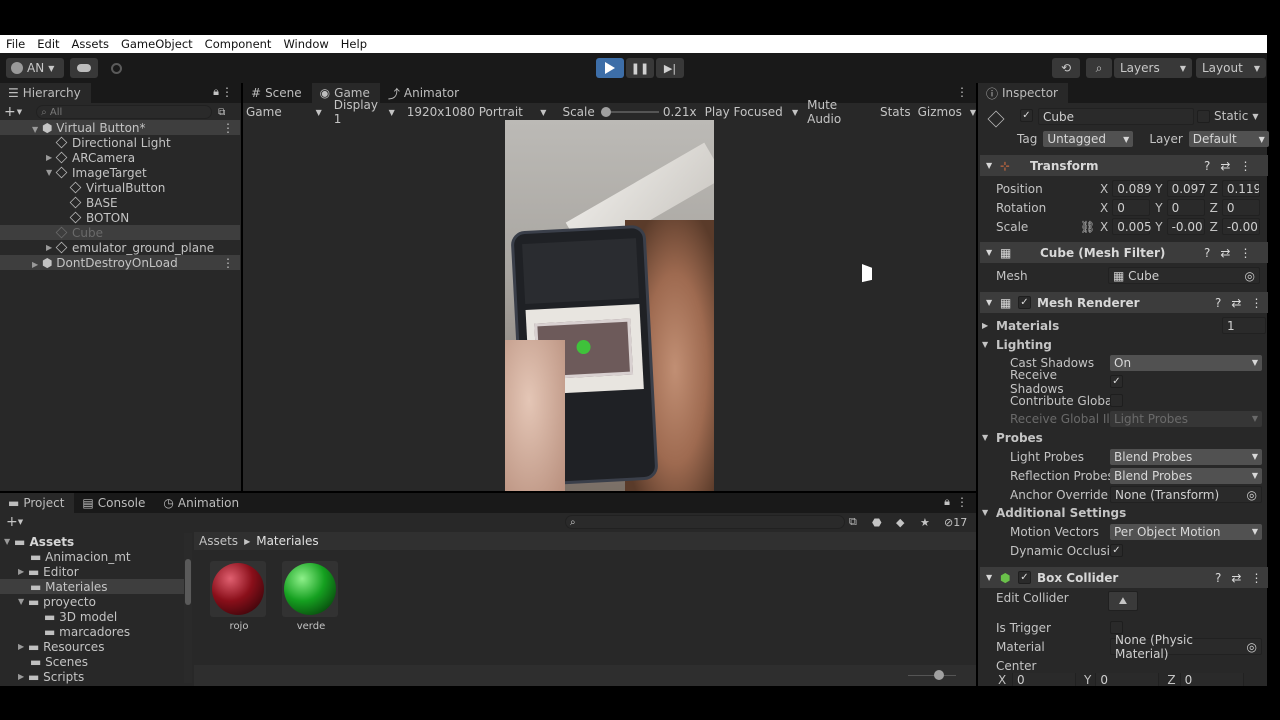 Image resolution: width=1280 pixels, height=720 pixels. What do you see at coordinates (1244, 325) in the screenshot?
I see `materials-count-field: 1` at bounding box center [1244, 325].